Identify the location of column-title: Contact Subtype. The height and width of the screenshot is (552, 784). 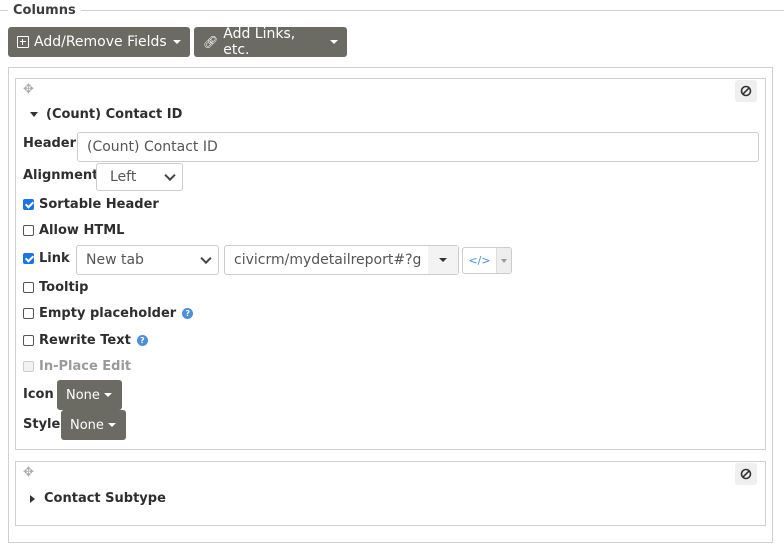
(105, 498).